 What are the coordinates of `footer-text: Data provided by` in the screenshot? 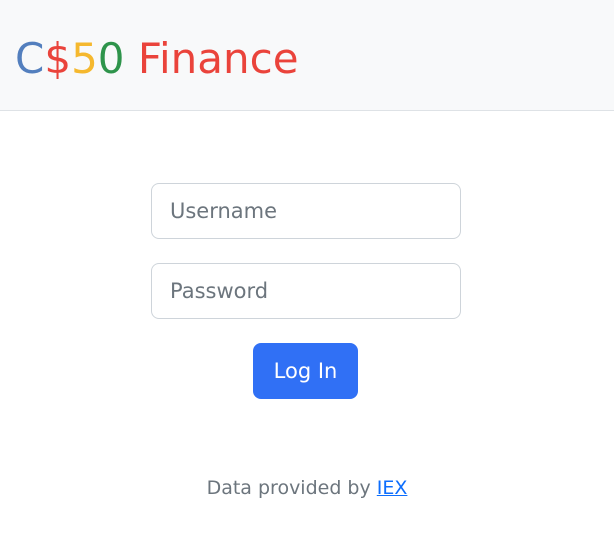 It's located at (291, 488).